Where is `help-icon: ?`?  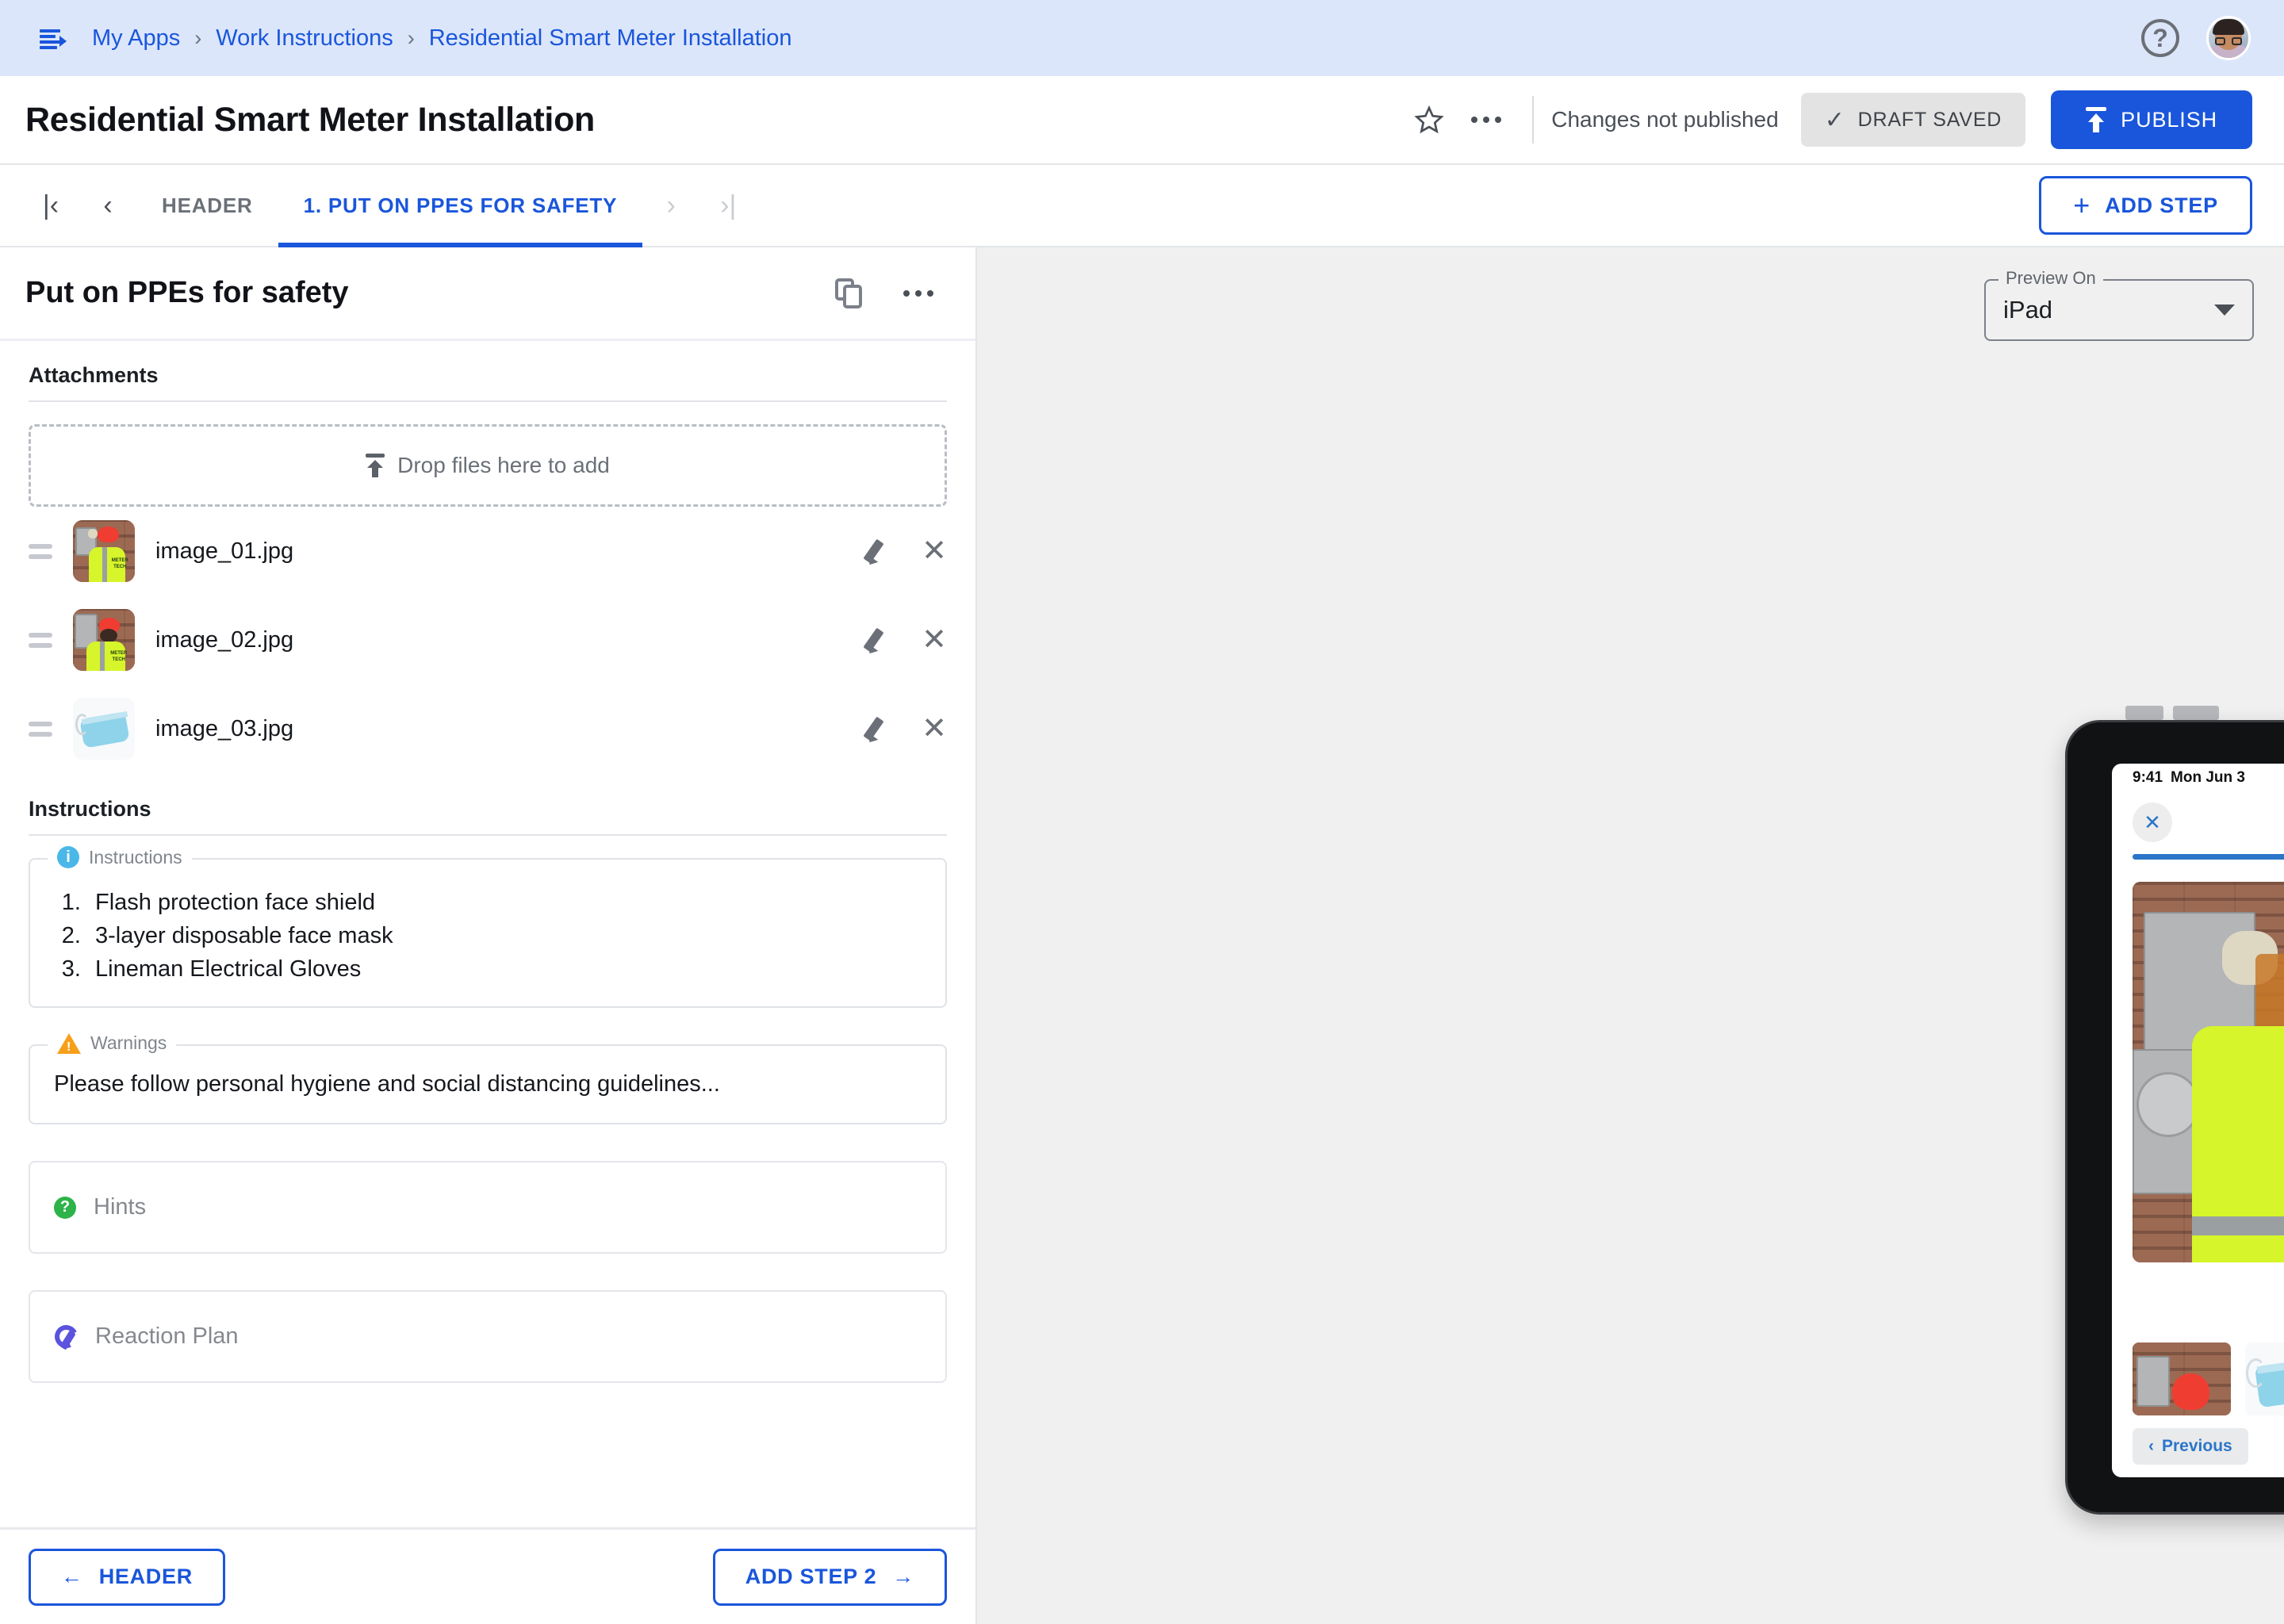
help-icon: ? is located at coordinates (2160, 38).